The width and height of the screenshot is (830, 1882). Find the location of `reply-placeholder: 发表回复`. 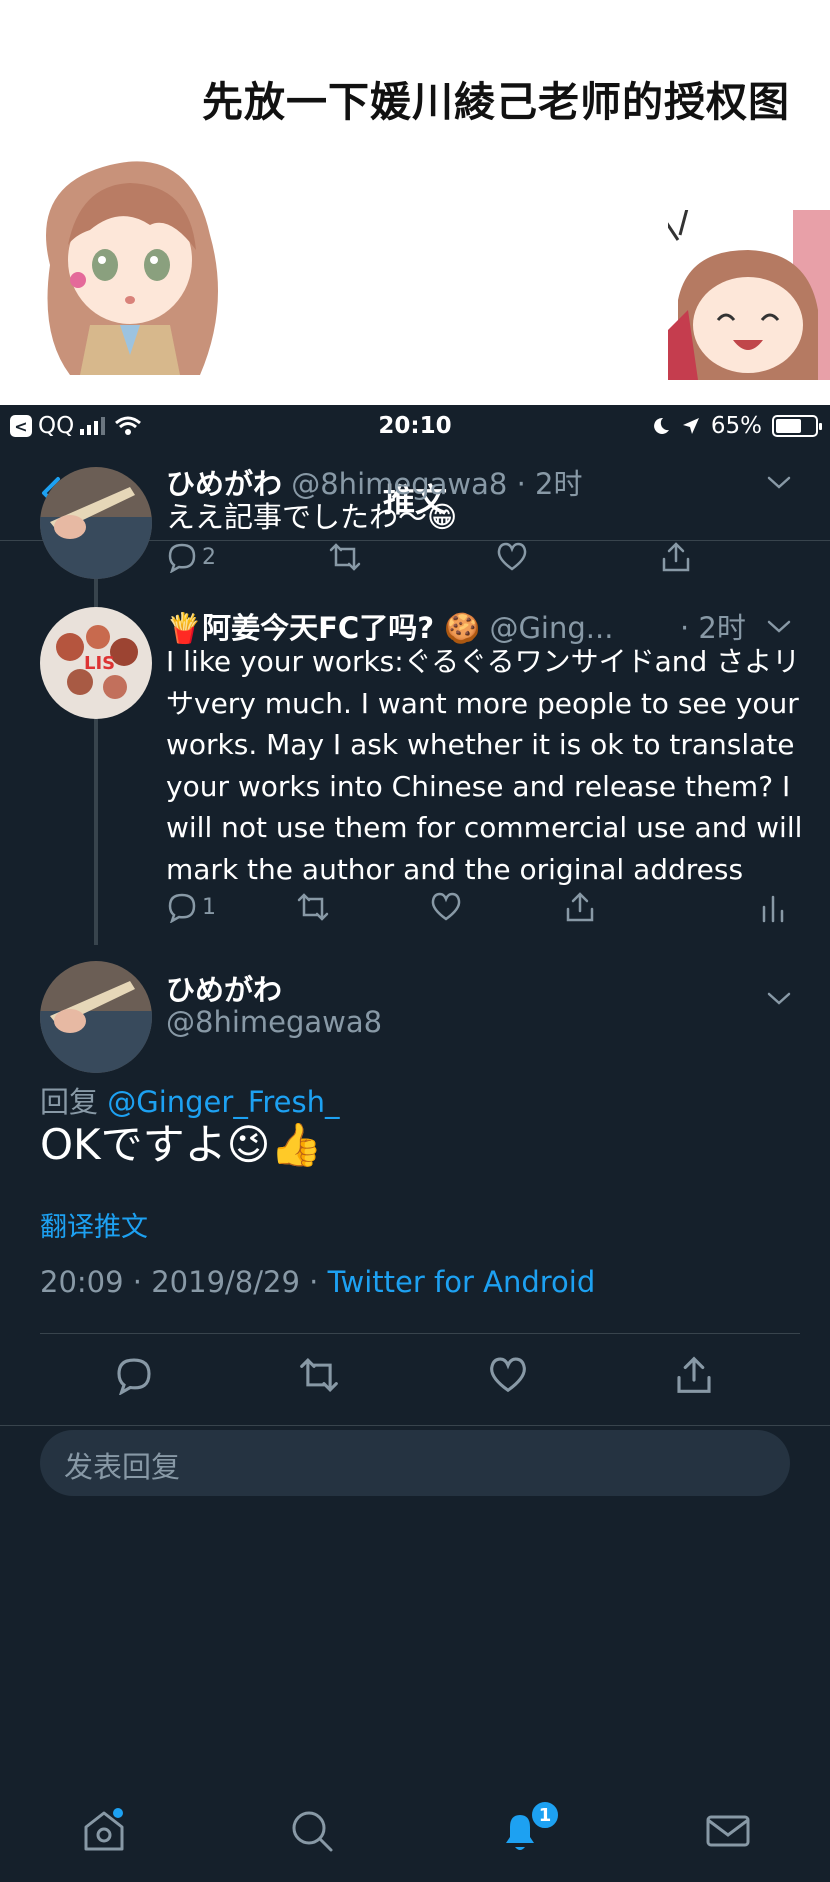

reply-placeholder: 发表回复 is located at coordinates (122, 1467).